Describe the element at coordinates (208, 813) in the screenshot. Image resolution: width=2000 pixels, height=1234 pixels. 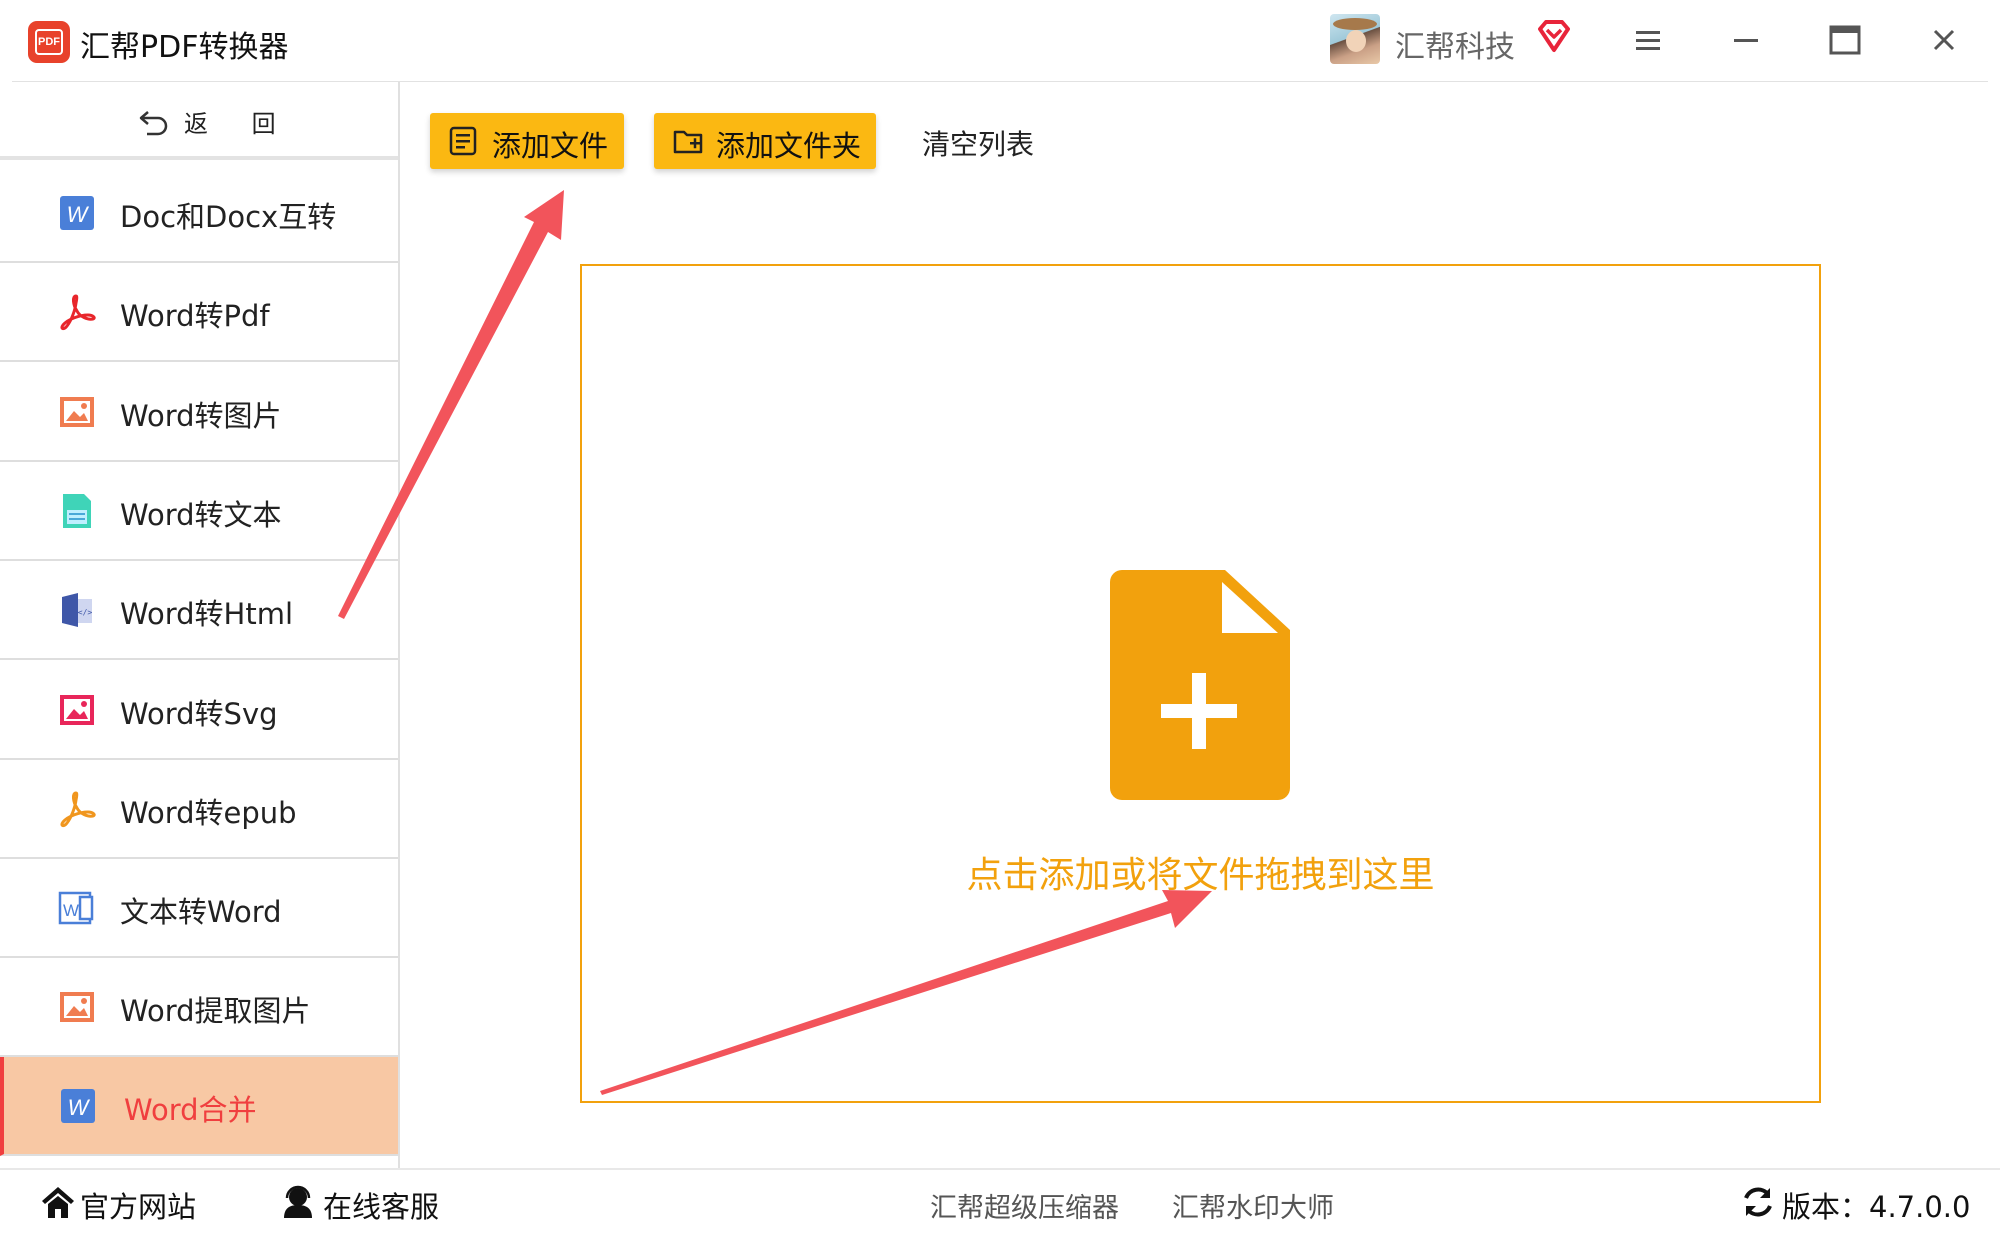
I see `sidebar-item-label: Word转epub` at that location.